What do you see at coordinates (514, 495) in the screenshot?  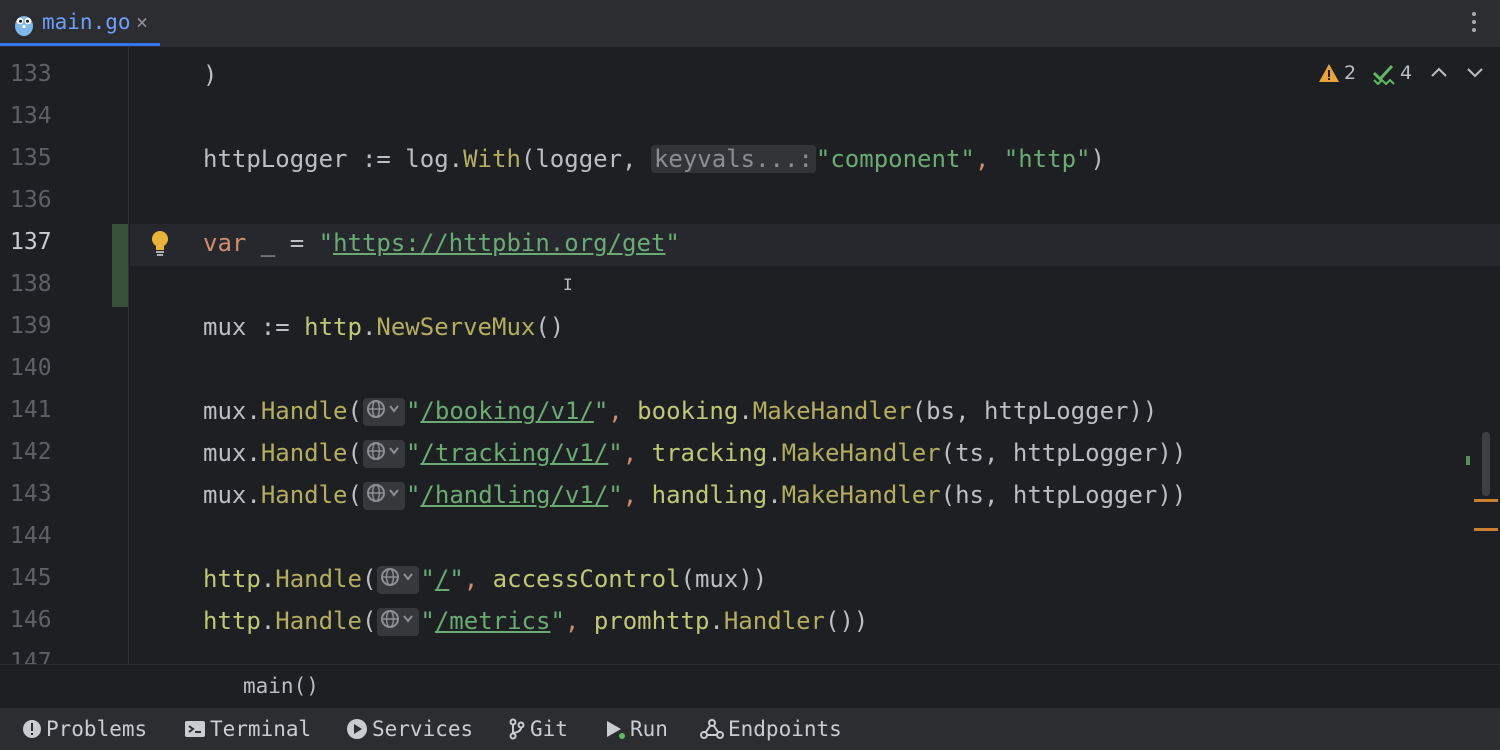 I see `url-link: /handling/v1/` at bounding box center [514, 495].